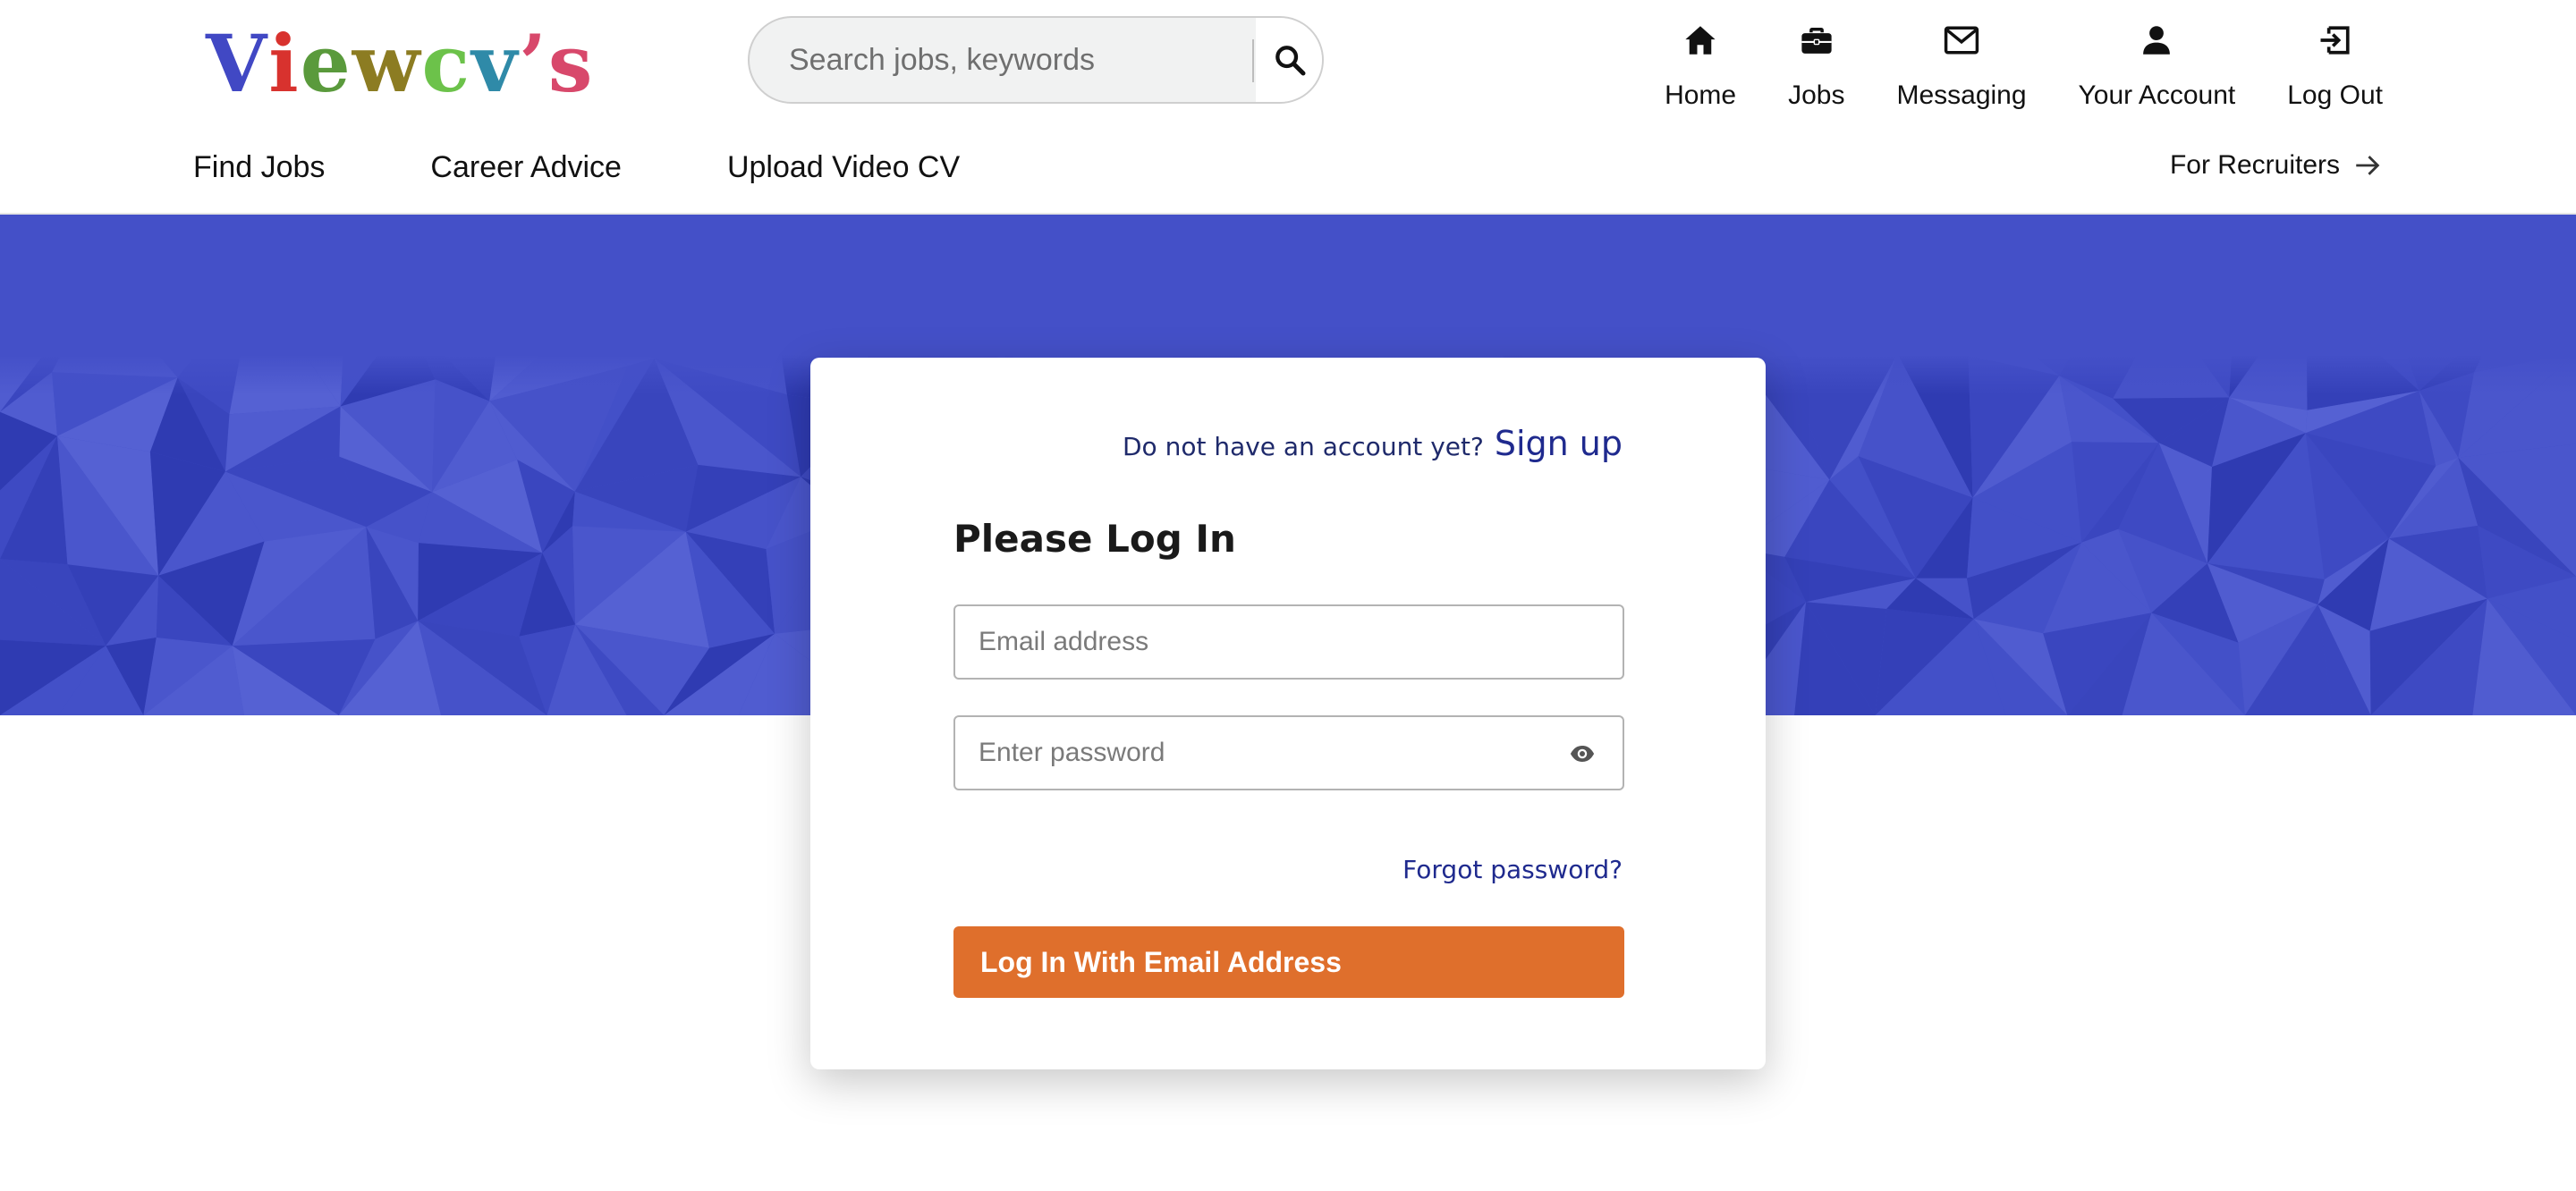 The height and width of the screenshot is (1191, 2576). Describe the element at coordinates (843, 167) in the screenshot. I see `subnav-upload-video-cv: Upload Video CV` at that location.